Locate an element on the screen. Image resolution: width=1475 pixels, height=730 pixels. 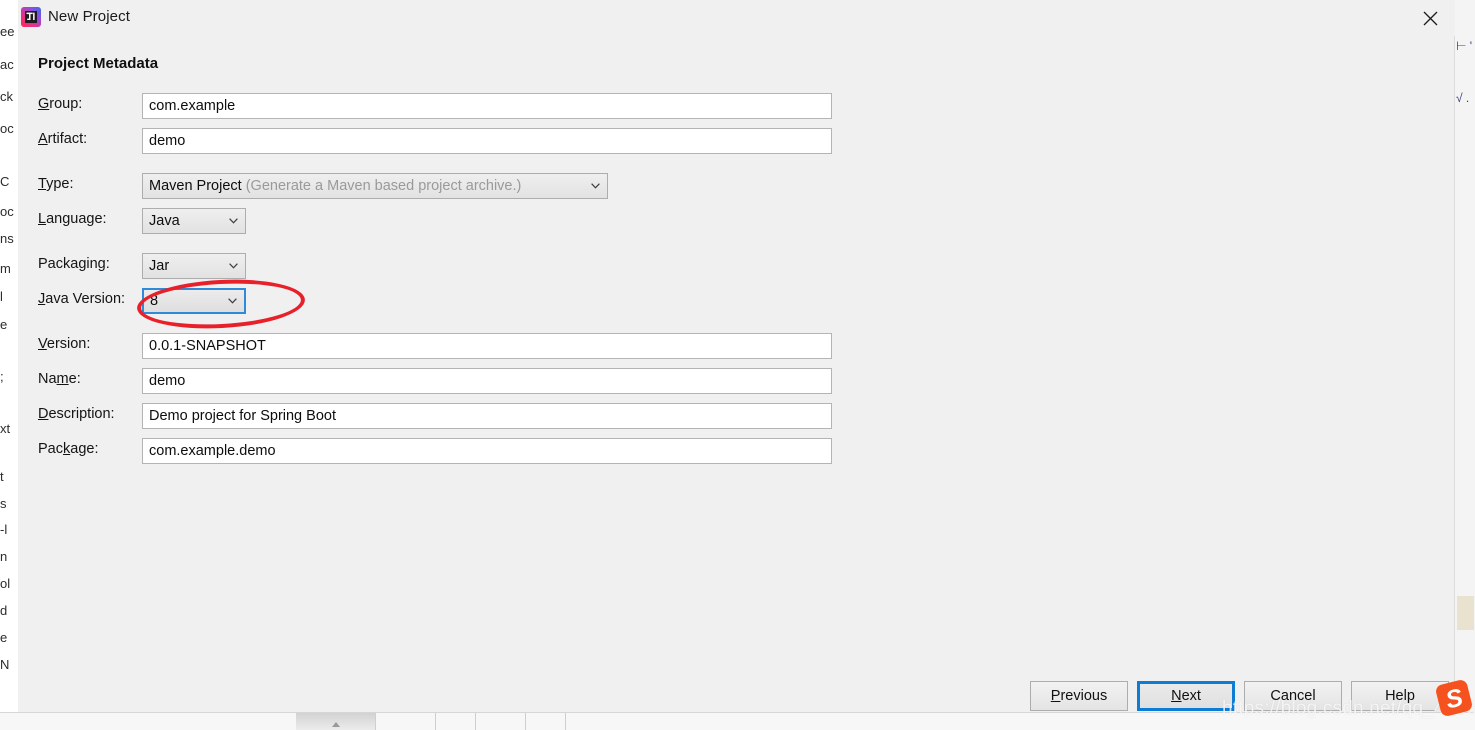
help-button-label: Help is located at coordinates (1400, 696).